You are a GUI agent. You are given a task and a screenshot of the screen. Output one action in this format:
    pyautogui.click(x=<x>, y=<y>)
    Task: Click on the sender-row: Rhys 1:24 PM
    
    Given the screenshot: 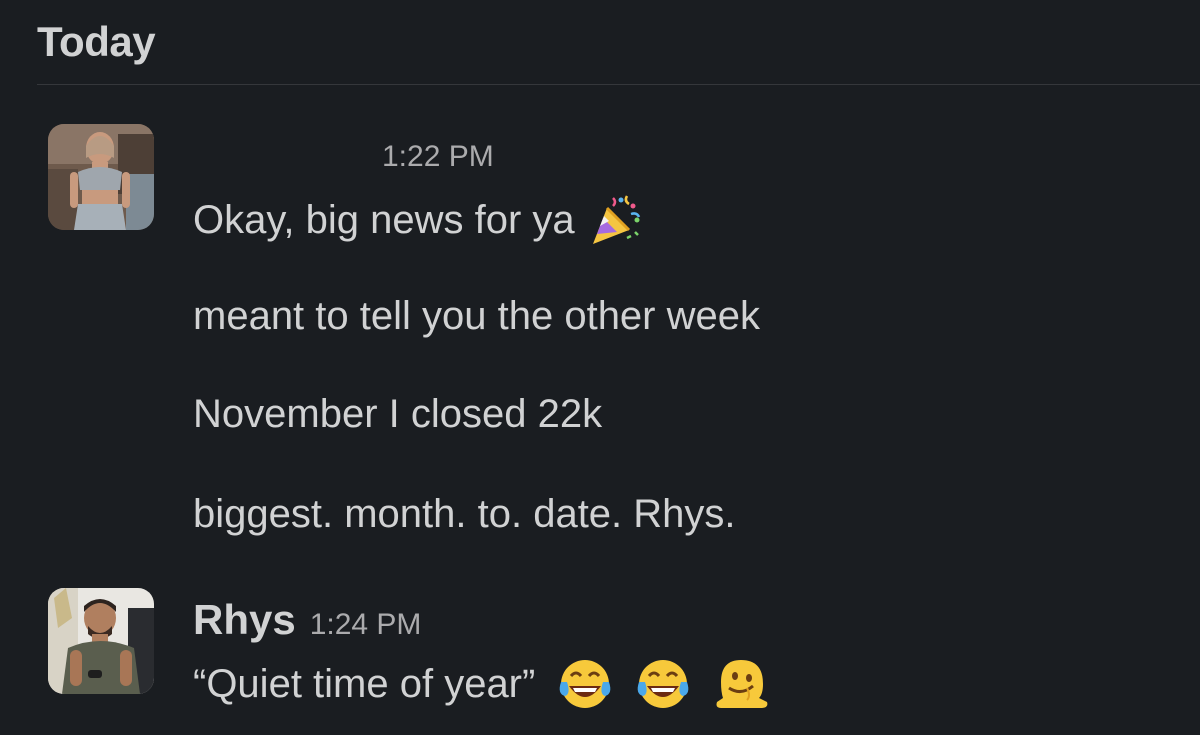 What is the action you would take?
    pyautogui.click(x=307, y=620)
    